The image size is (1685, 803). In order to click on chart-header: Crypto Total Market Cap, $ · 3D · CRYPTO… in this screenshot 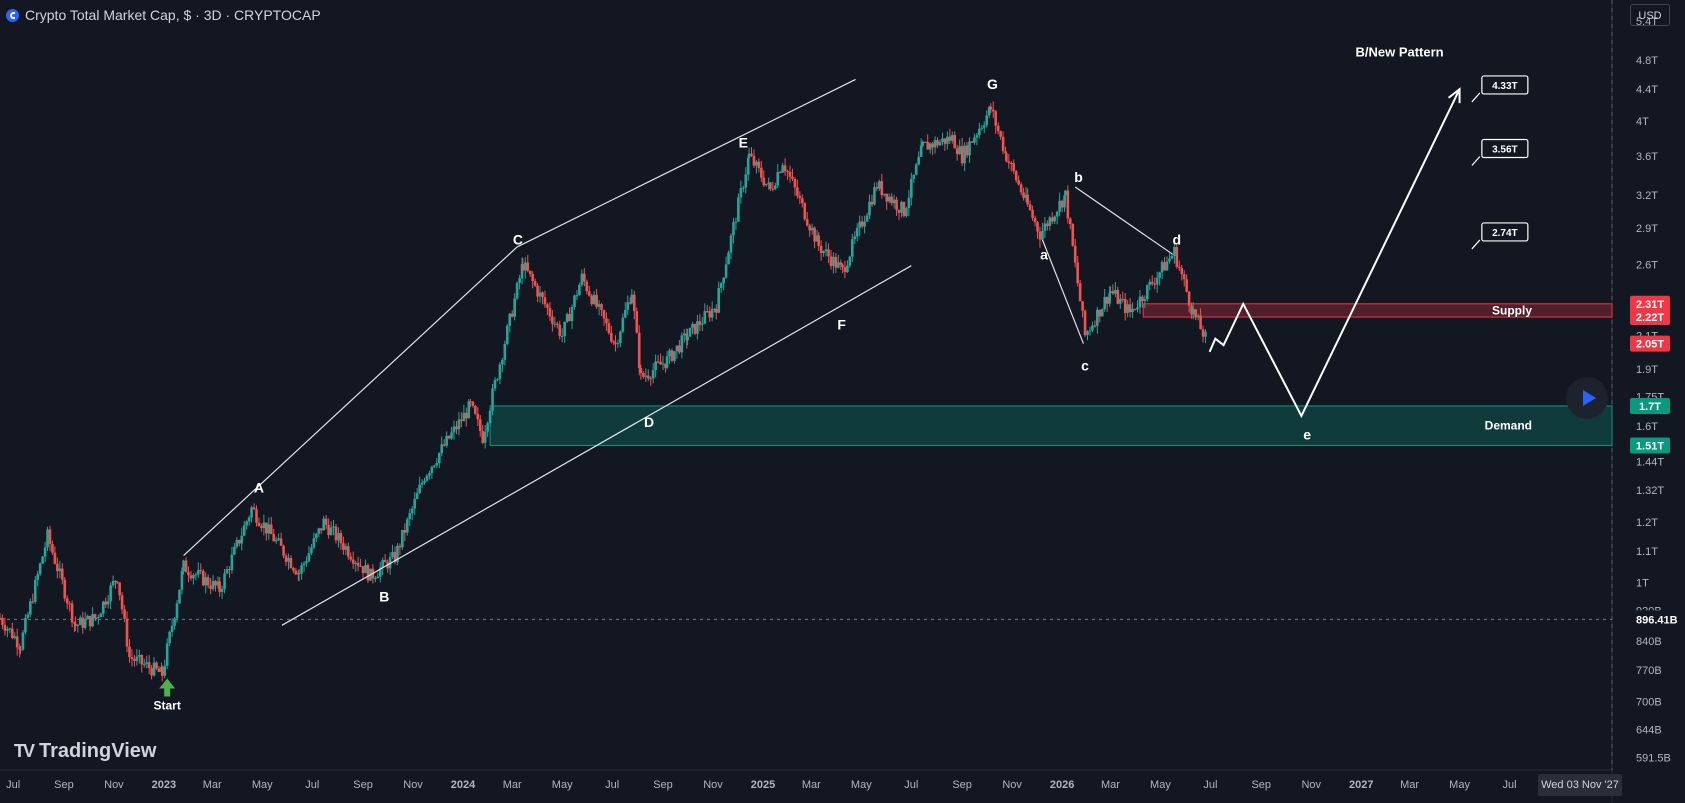, I will do `click(163, 15)`.